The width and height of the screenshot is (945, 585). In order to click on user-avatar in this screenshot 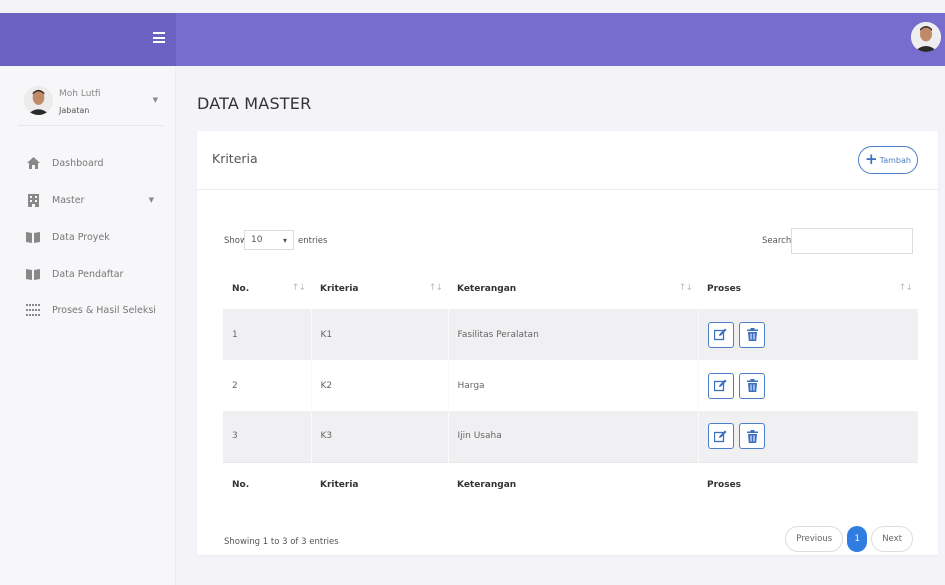, I will do `click(926, 37)`.